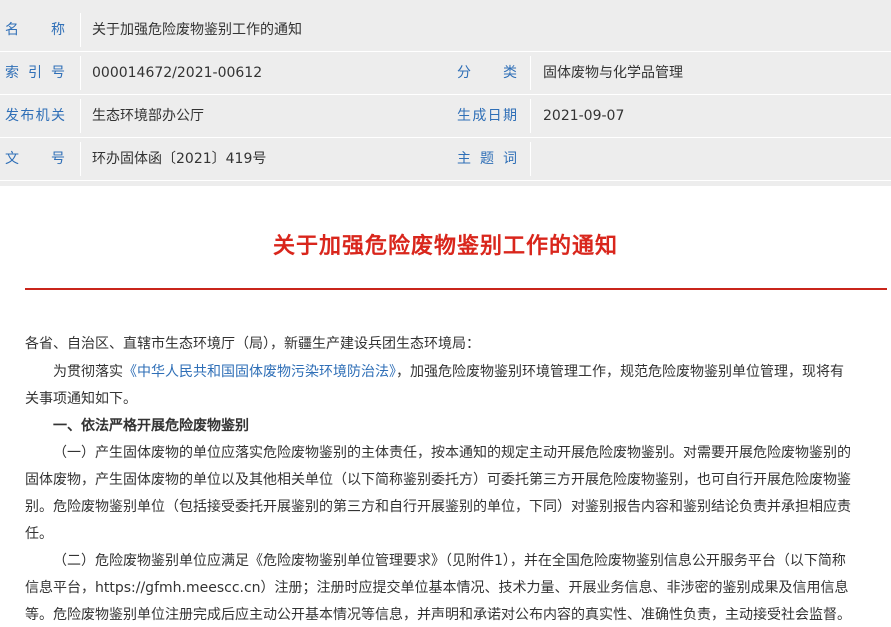  I want to click on meta-label-date: 生成日期, so click(487, 116).